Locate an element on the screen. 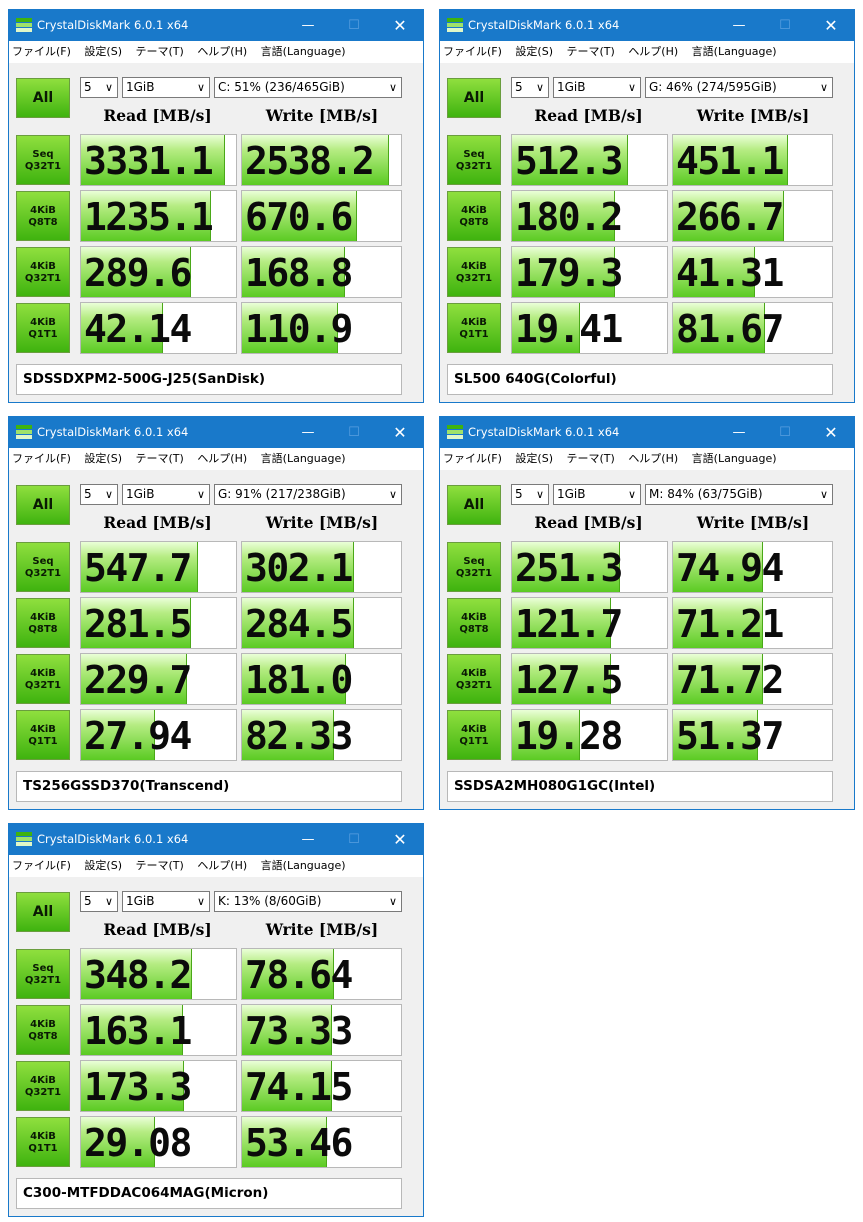 The image size is (863, 1222). device-name-field: SSDSA2MH080G1GC(Intel) is located at coordinates (640, 786).